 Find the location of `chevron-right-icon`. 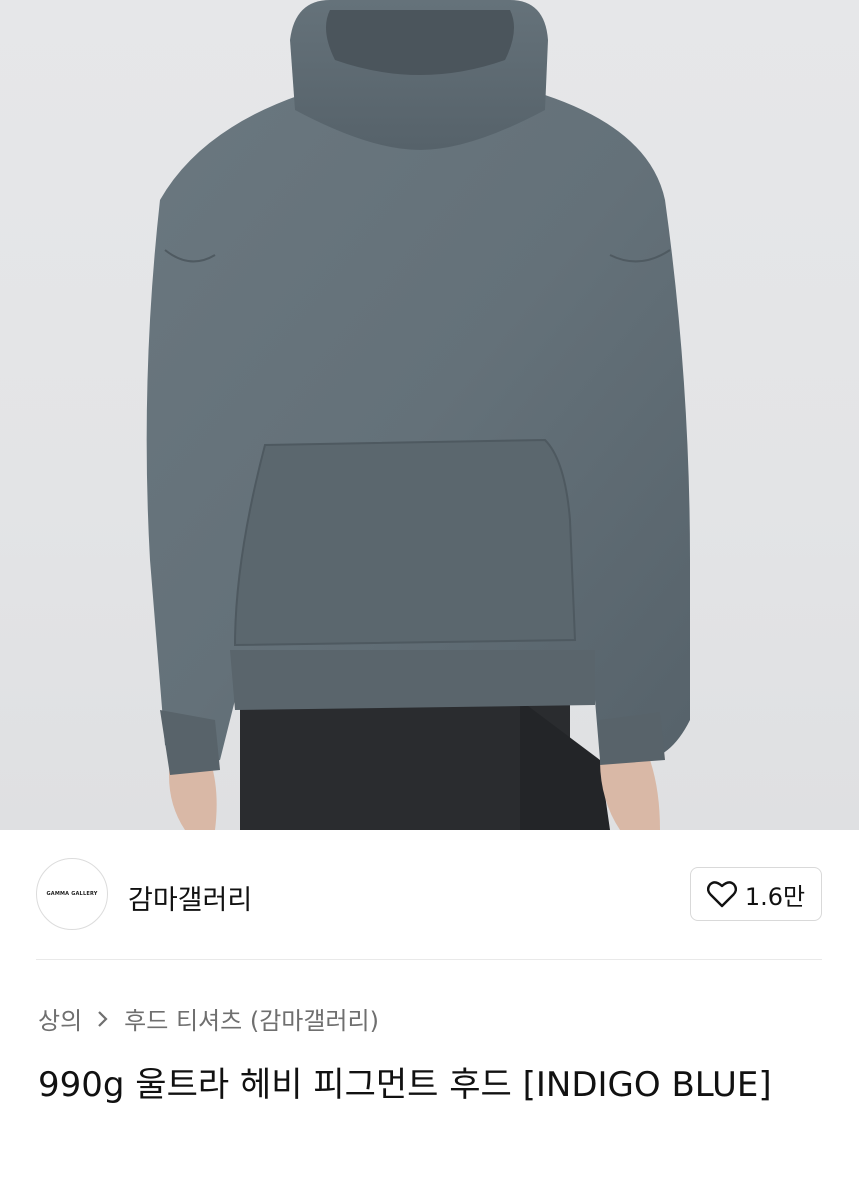

chevron-right-icon is located at coordinates (103, 1018).